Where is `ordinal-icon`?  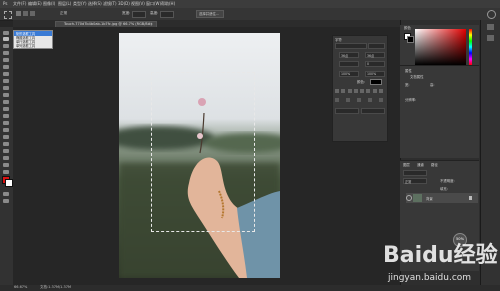 ordinal-icon is located at coordinates (359, 100).